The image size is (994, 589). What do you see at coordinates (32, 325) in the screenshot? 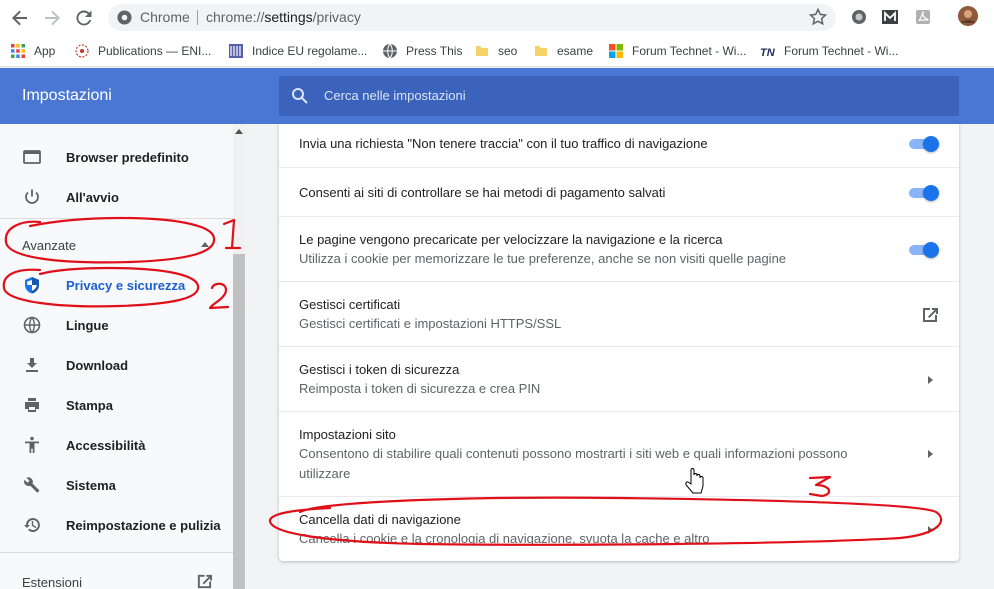
I see `globe-icon` at bounding box center [32, 325].